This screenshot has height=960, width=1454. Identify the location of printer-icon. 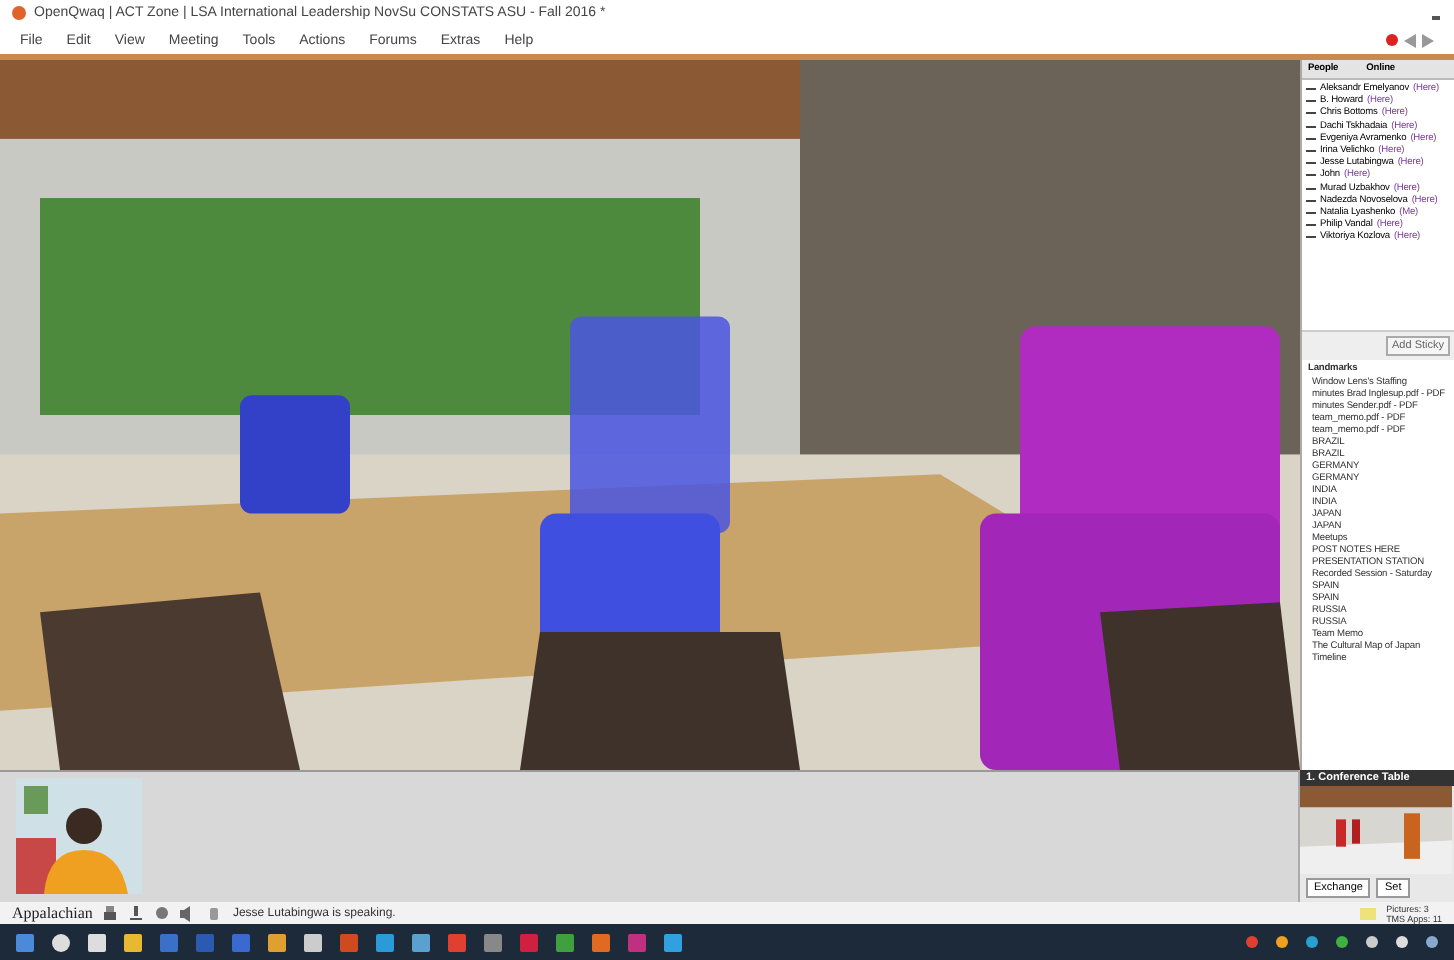
(110, 913).